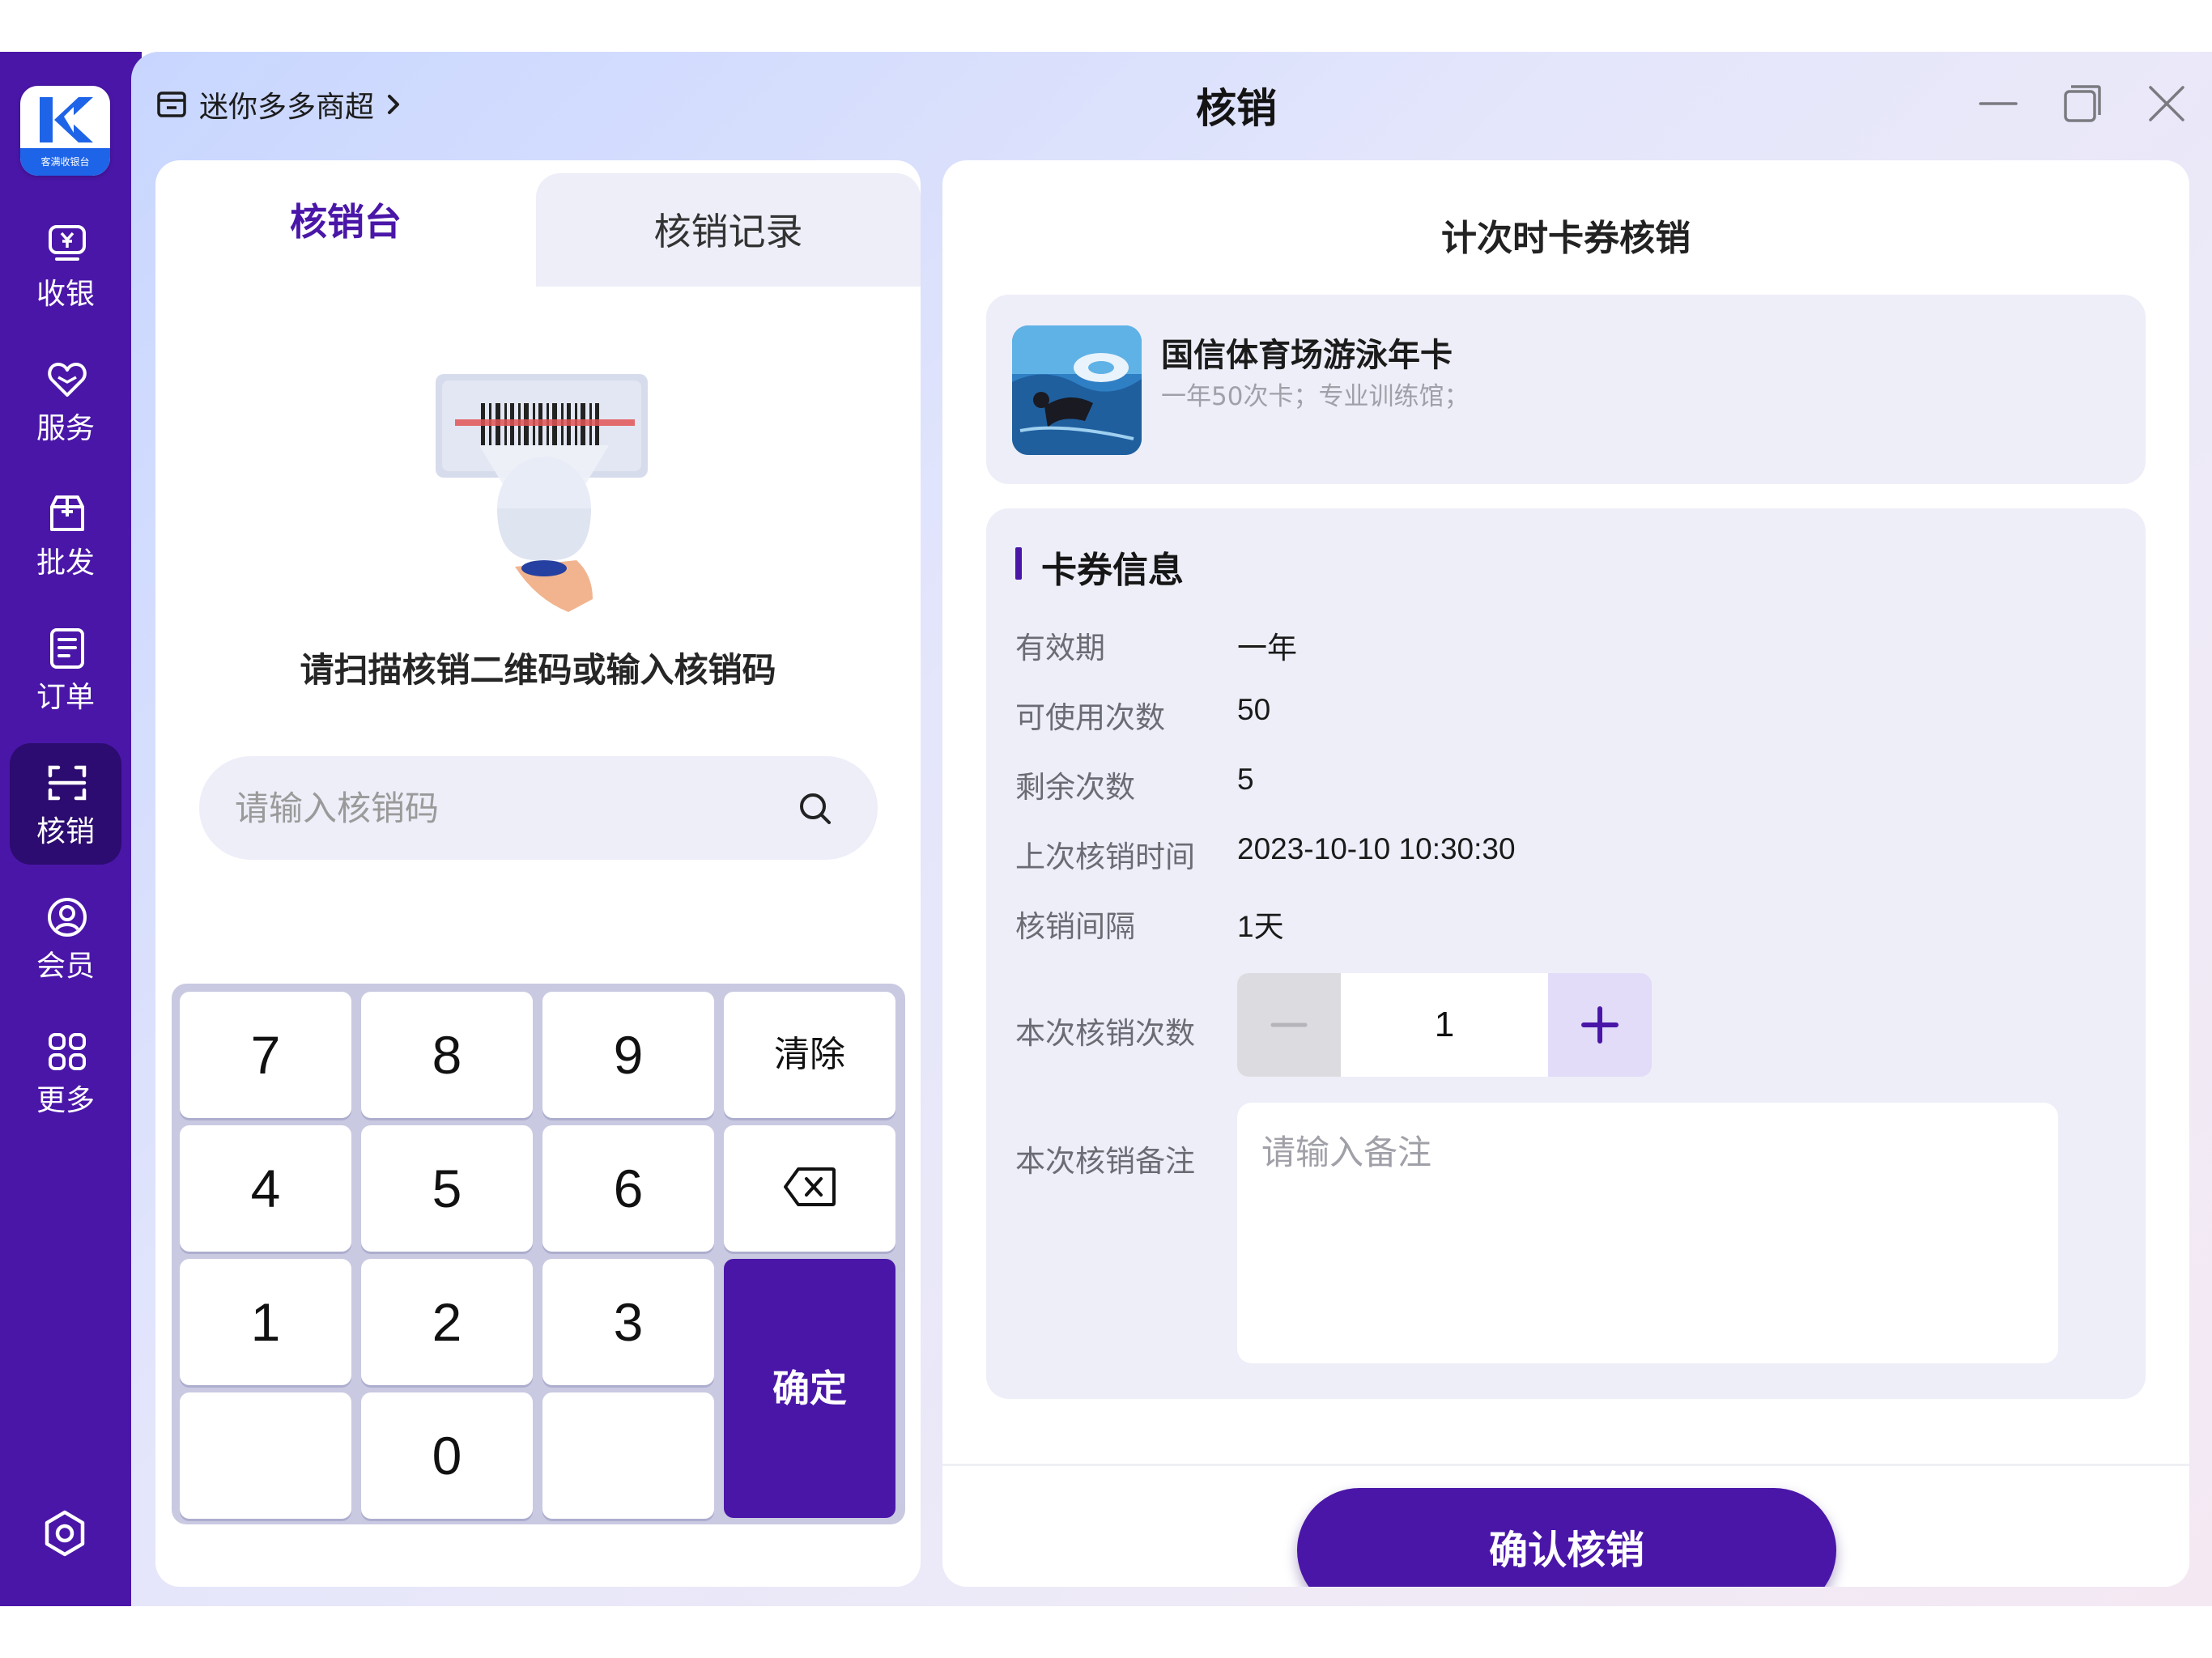 The height and width of the screenshot is (1658, 2212). What do you see at coordinates (394, 104) in the screenshot?
I see `chevron-right-icon` at bounding box center [394, 104].